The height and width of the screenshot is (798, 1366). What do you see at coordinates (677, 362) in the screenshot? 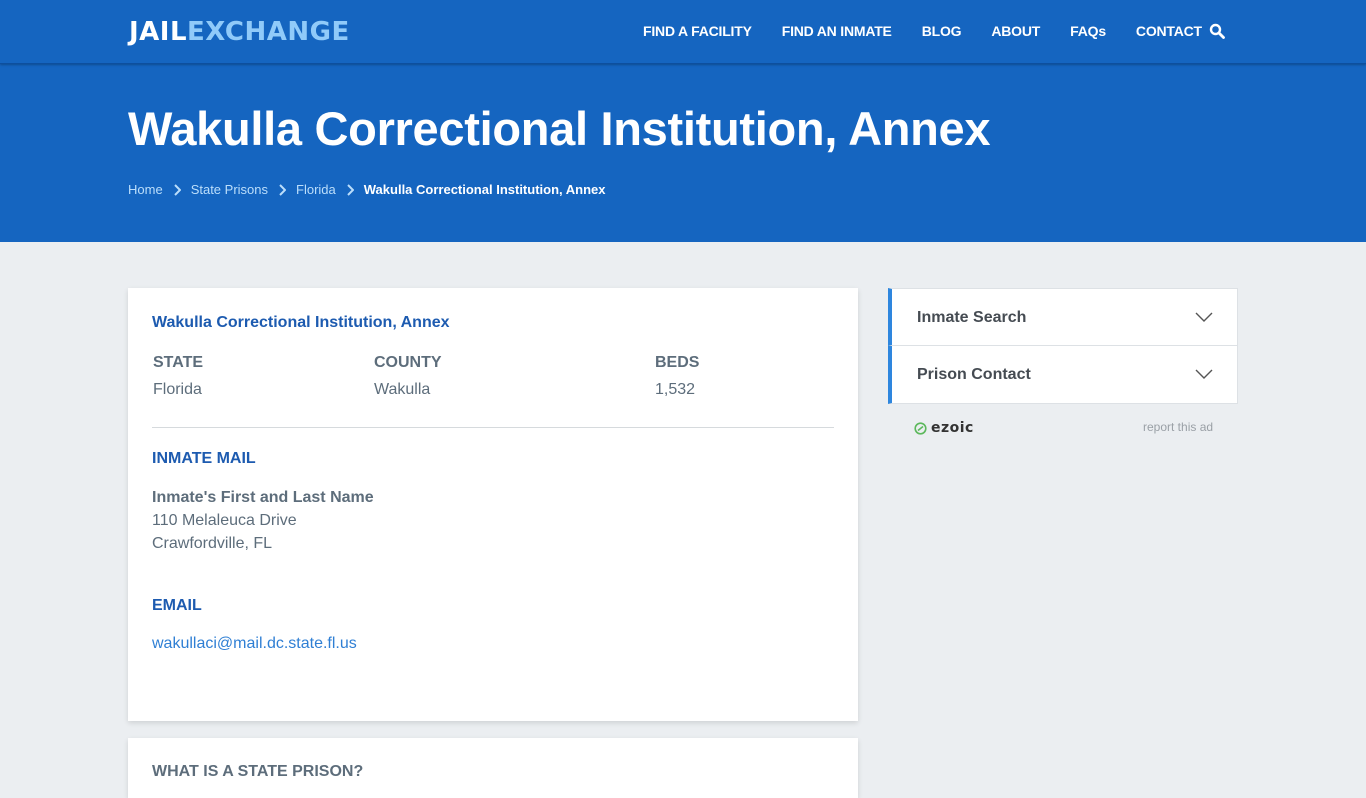
I see `beds-label: BEDS` at bounding box center [677, 362].